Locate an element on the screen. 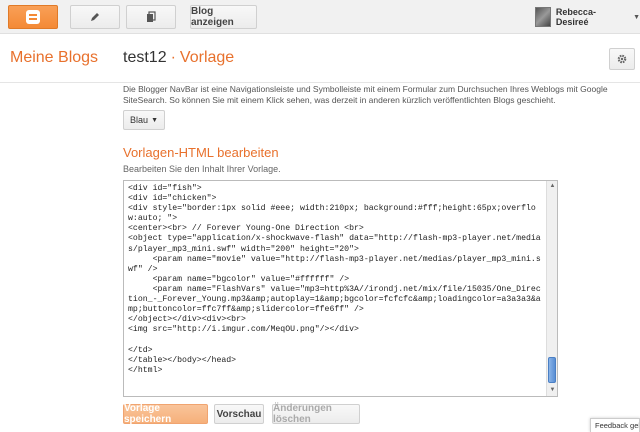 The image size is (640, 432). user-menu: Rebecca-Desireé ▼ is located at coordinates (587, 17).